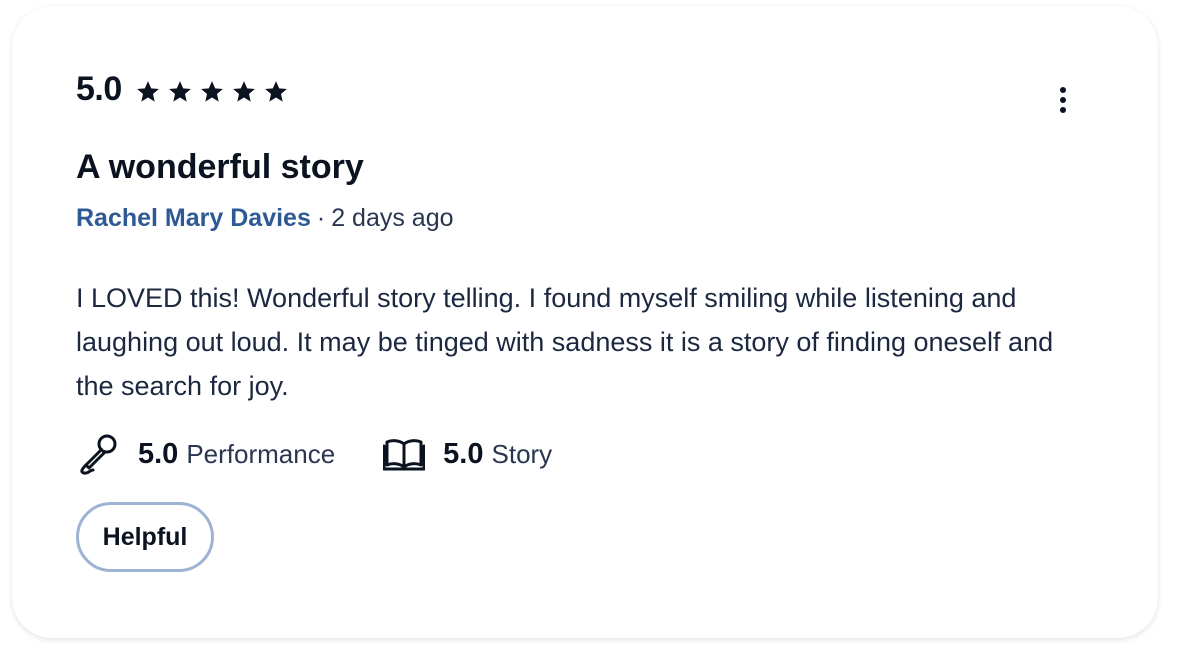  I want to click on star-rating, so click(212, 92).